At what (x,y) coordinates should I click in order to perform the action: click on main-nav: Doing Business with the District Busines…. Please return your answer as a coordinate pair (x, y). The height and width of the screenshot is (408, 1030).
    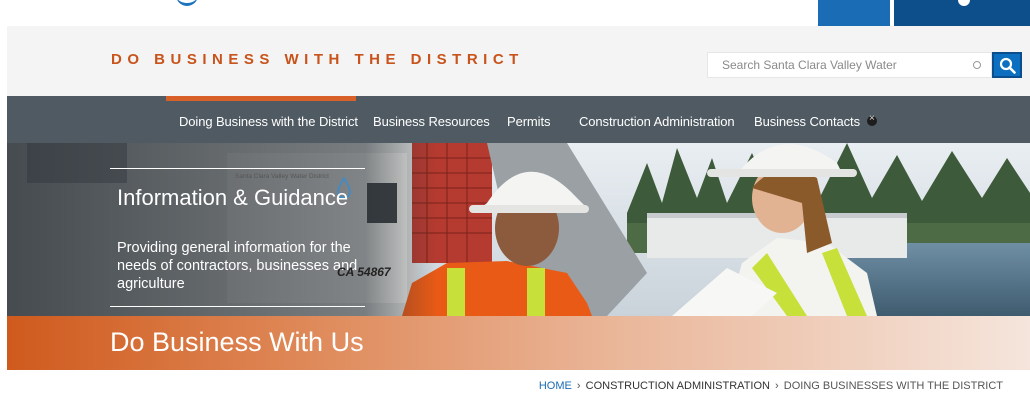
    Looking at the image, I should click on (518, 119).